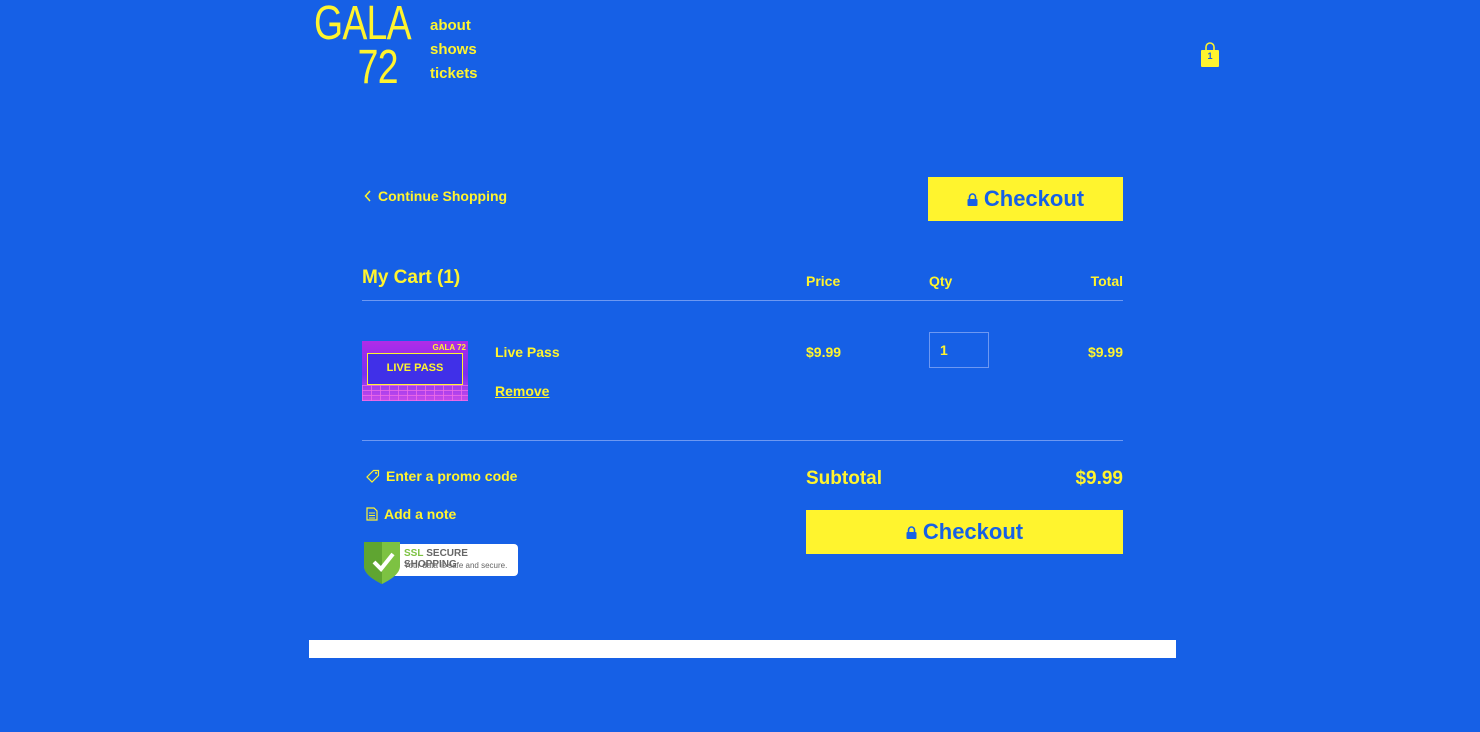  I want to click on thumbnail-panel: LIVE PASS, so click(415, 369).